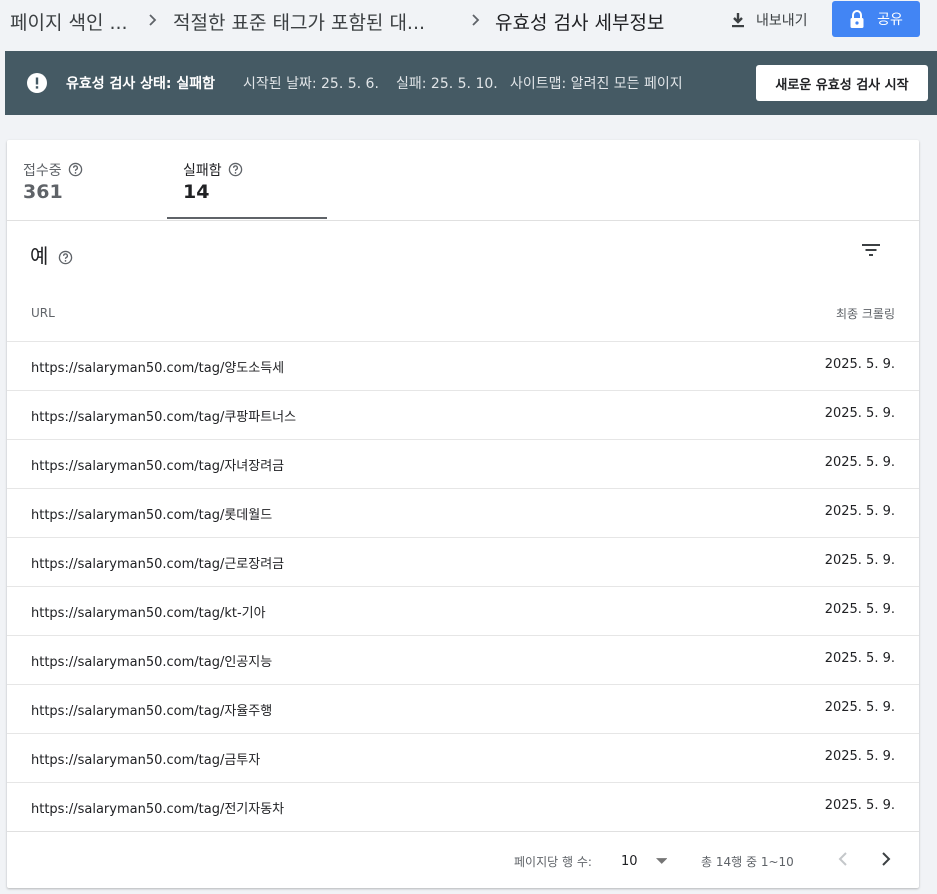  What do you see at coordinates (782, 21) in the screenshot?
I see `export-label: 내보내기` at bounding box center [782, 21].